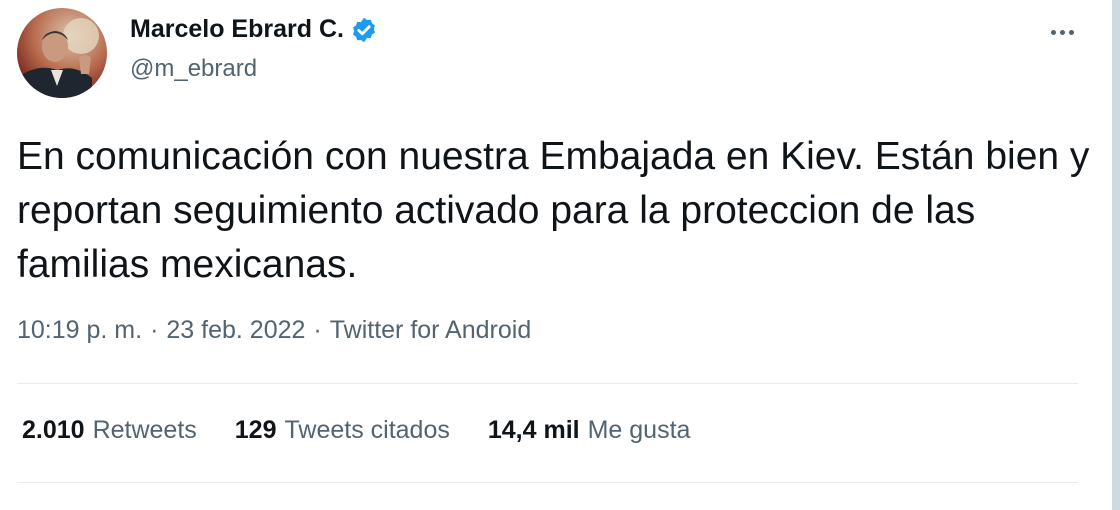 This screenshot has width=1120, height=510. What do you see at coordinates (255, 430) in the screenshot?
I see `stat-value: 129` at bounding box center [255, 430].